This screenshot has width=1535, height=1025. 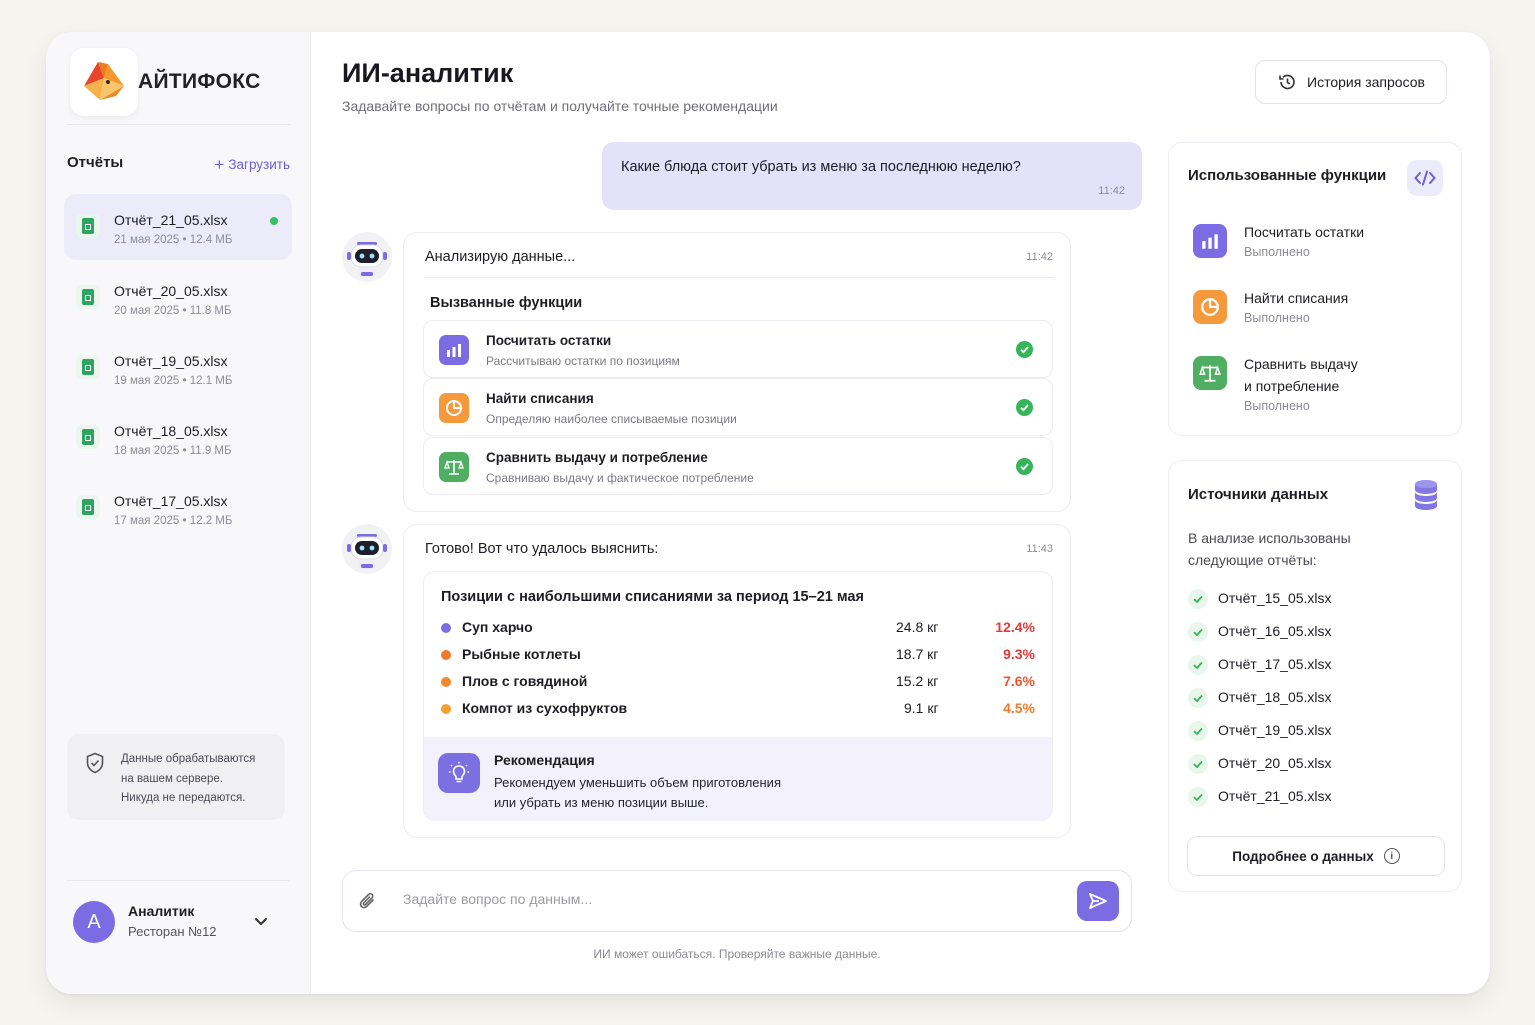 What do you see at coordinates (95, 763) in the screenshot?
I see `shield-icon` at bounding box center [95, 763].